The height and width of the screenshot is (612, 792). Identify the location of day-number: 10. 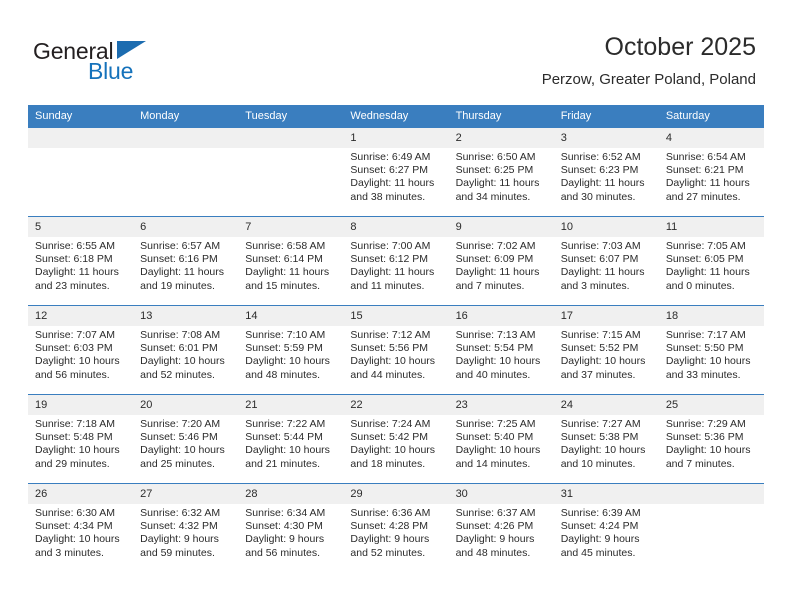
(606, 227).